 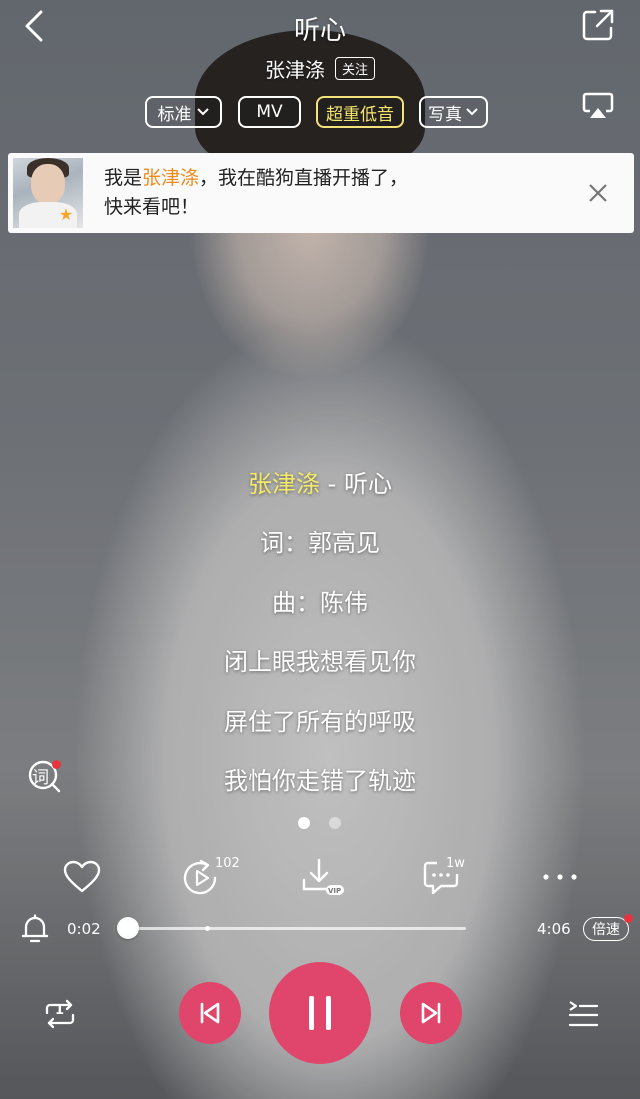 I want to click on pause-button, so click(x=320, y=1013).